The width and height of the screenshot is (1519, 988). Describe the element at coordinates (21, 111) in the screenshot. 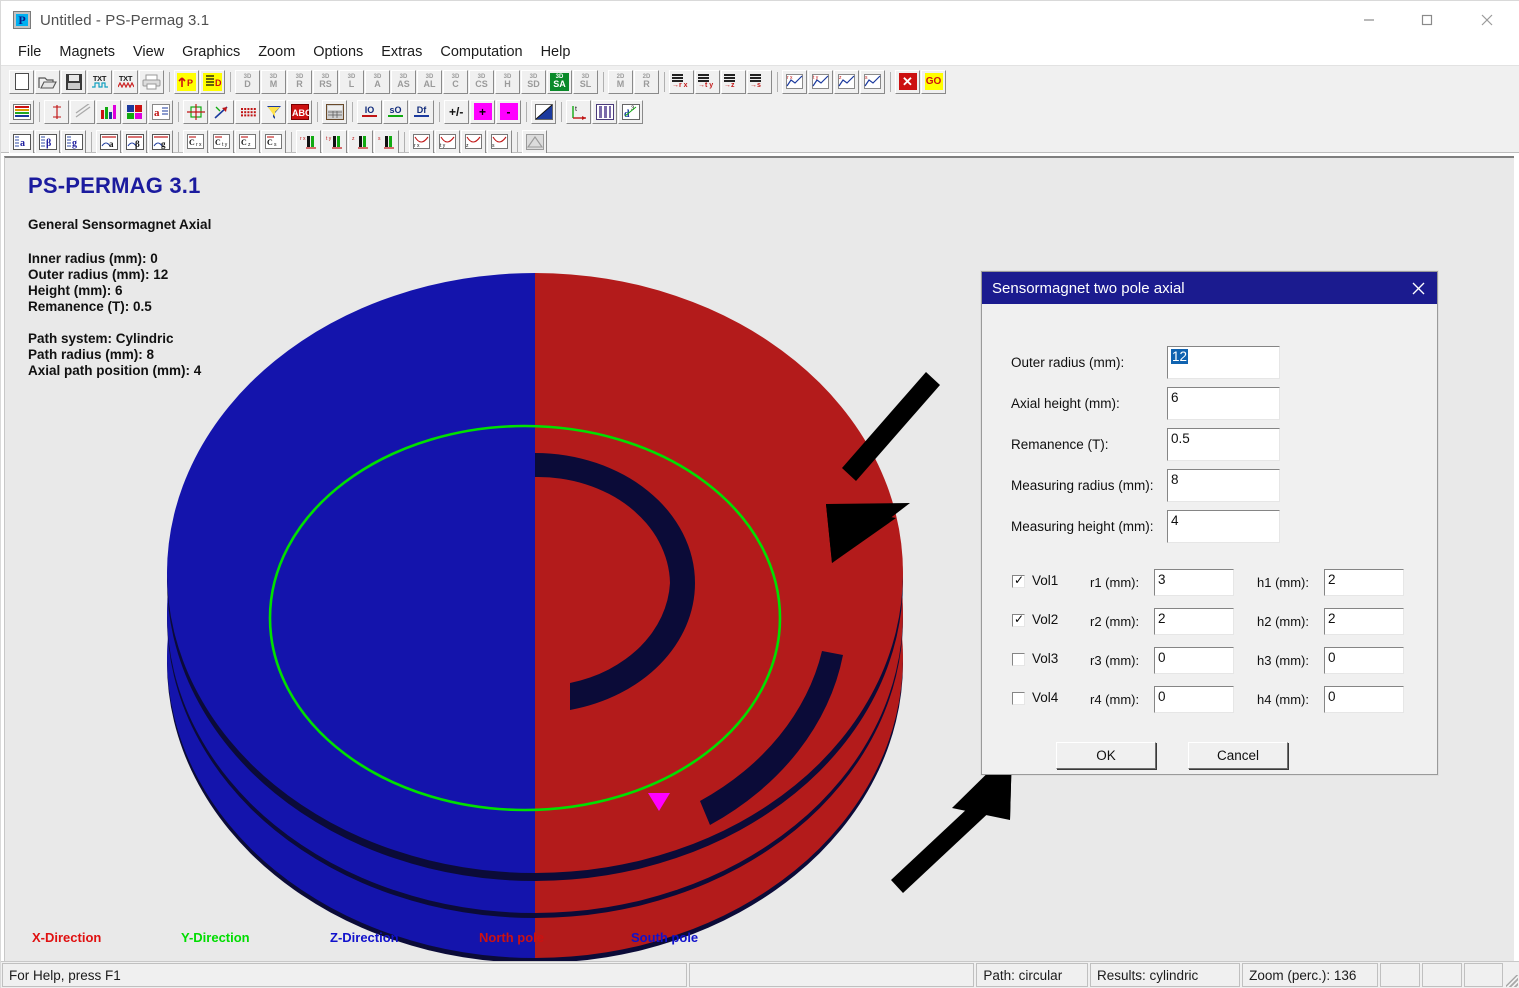

I see `color-table-icon` at that location.